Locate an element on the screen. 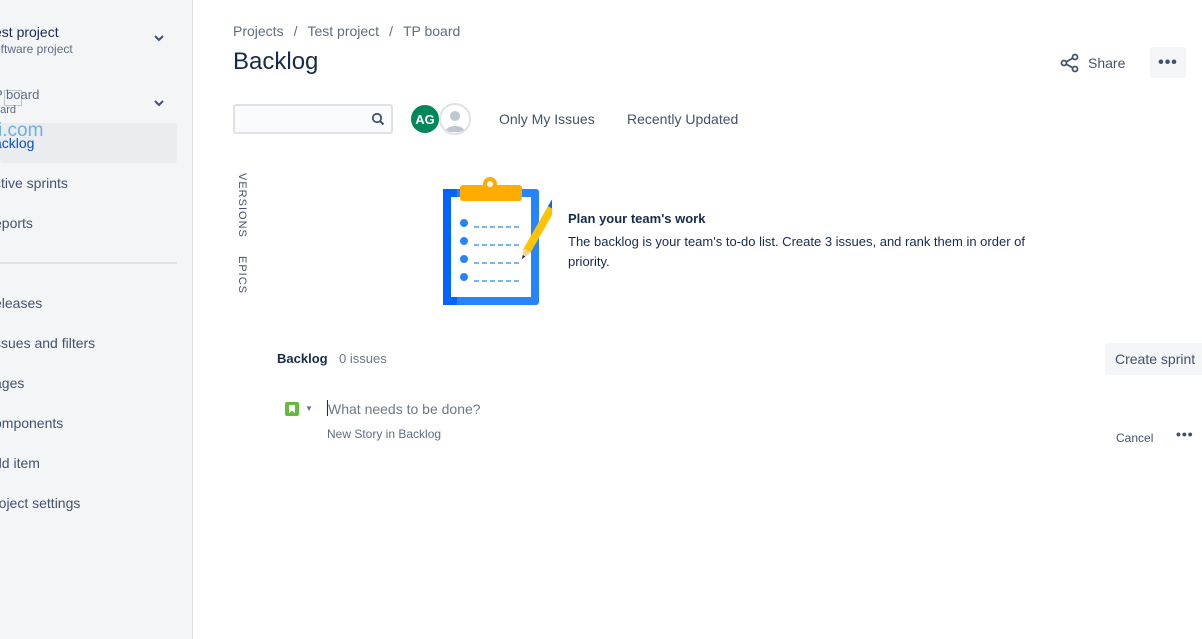  sidebar-item-project-settings: roject settings is located at coordinates (40, 503).